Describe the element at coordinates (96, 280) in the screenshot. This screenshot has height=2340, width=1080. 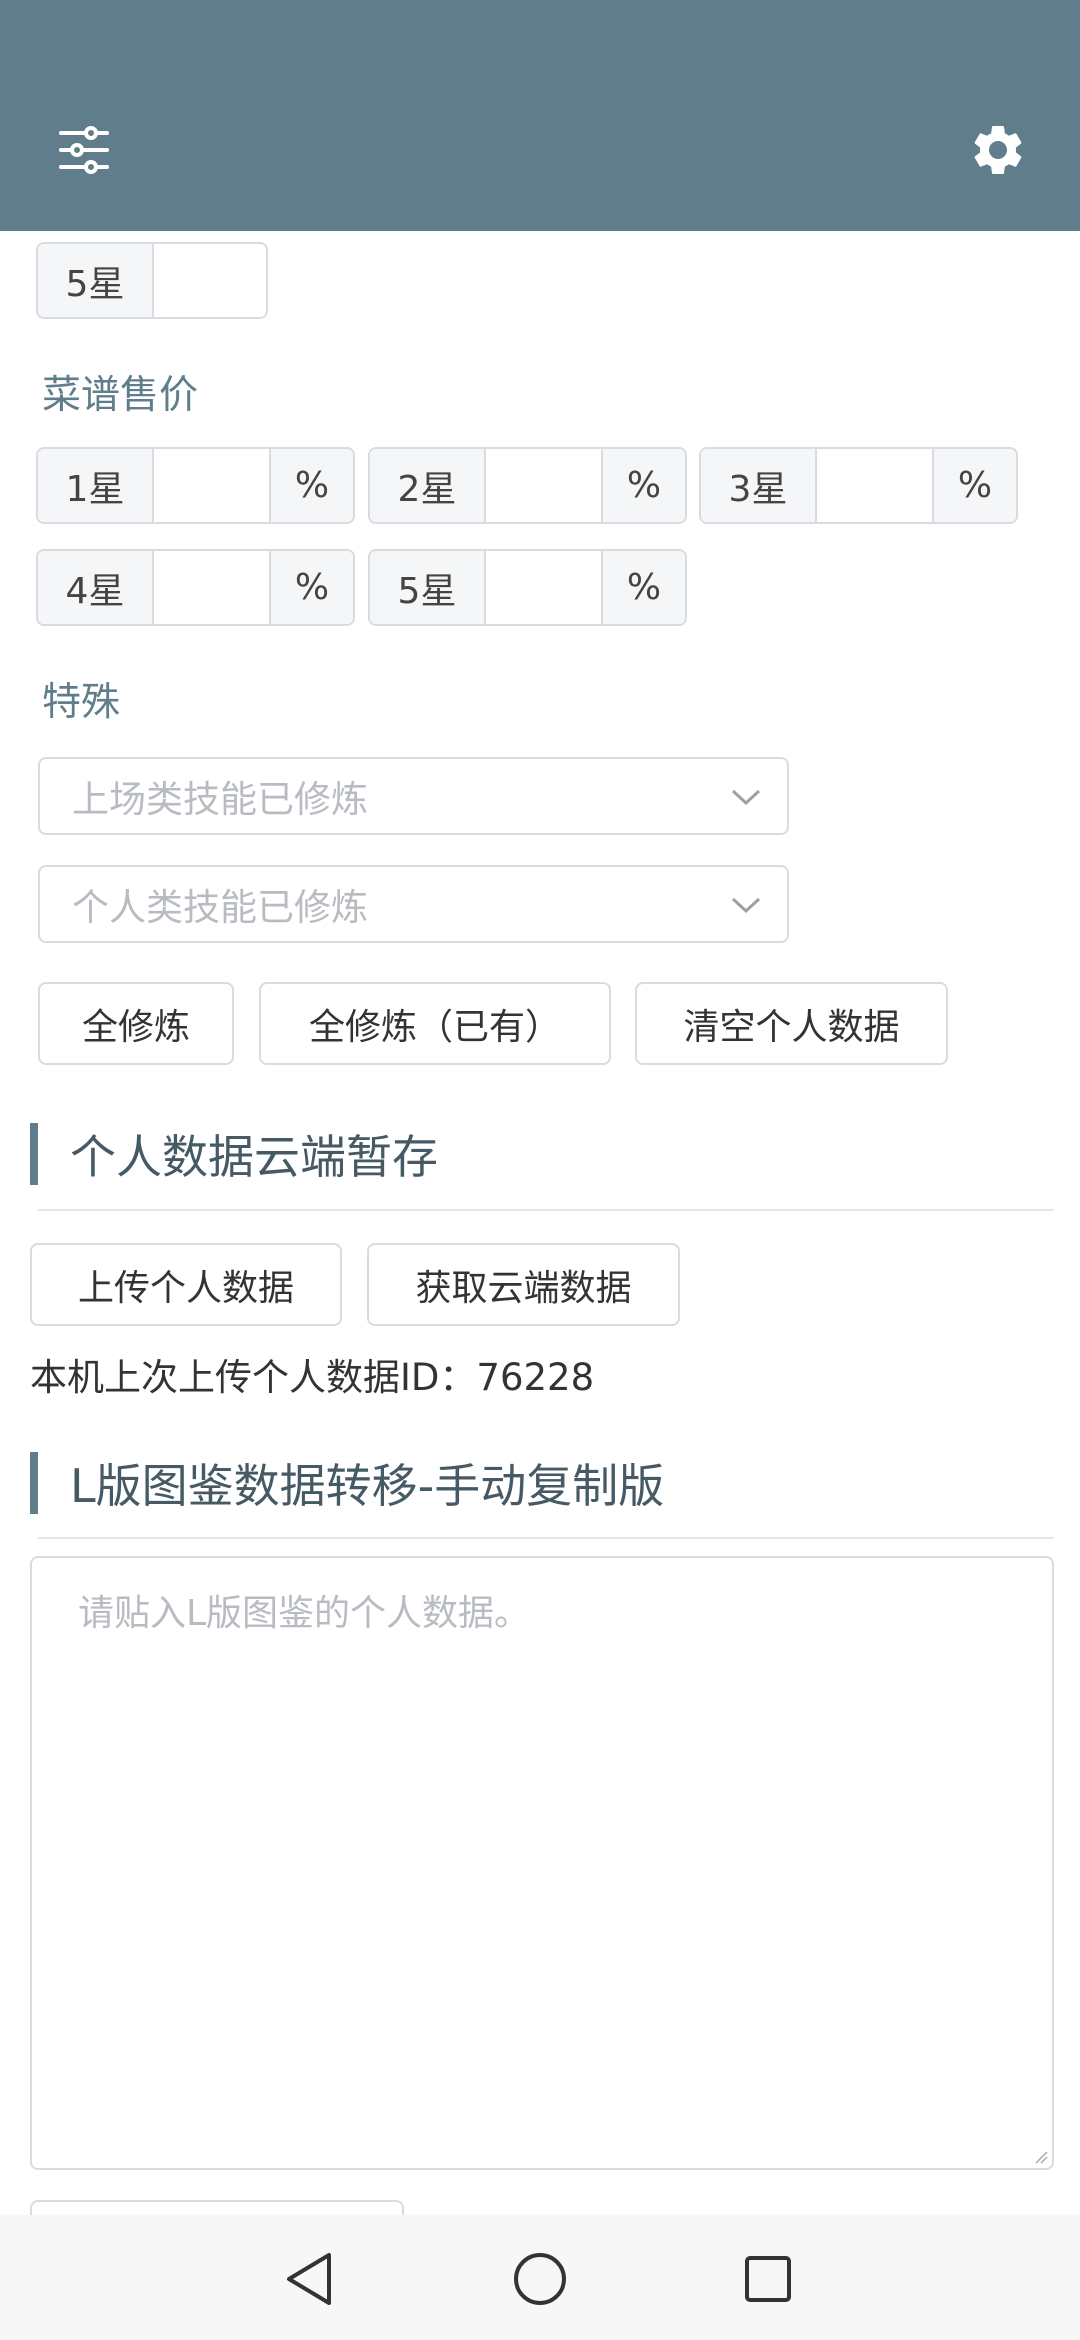
I see `top-star5-label: 5星` at that location.